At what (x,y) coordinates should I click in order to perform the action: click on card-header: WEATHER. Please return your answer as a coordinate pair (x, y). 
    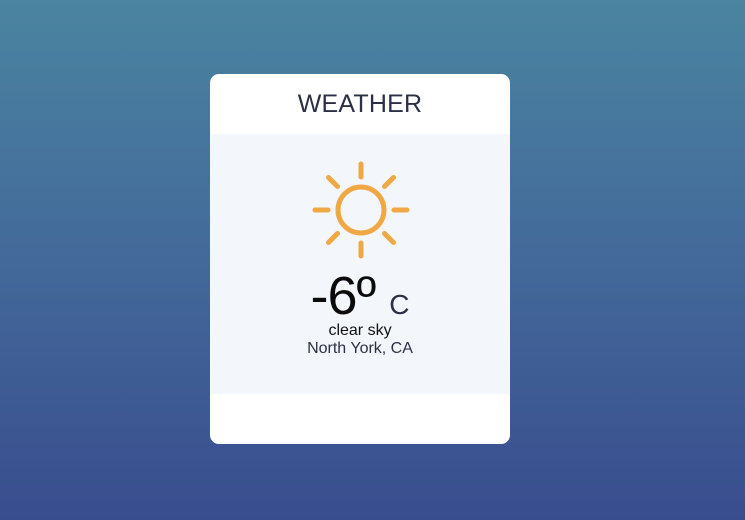
    Looking at the image, I should click on (360, 104).